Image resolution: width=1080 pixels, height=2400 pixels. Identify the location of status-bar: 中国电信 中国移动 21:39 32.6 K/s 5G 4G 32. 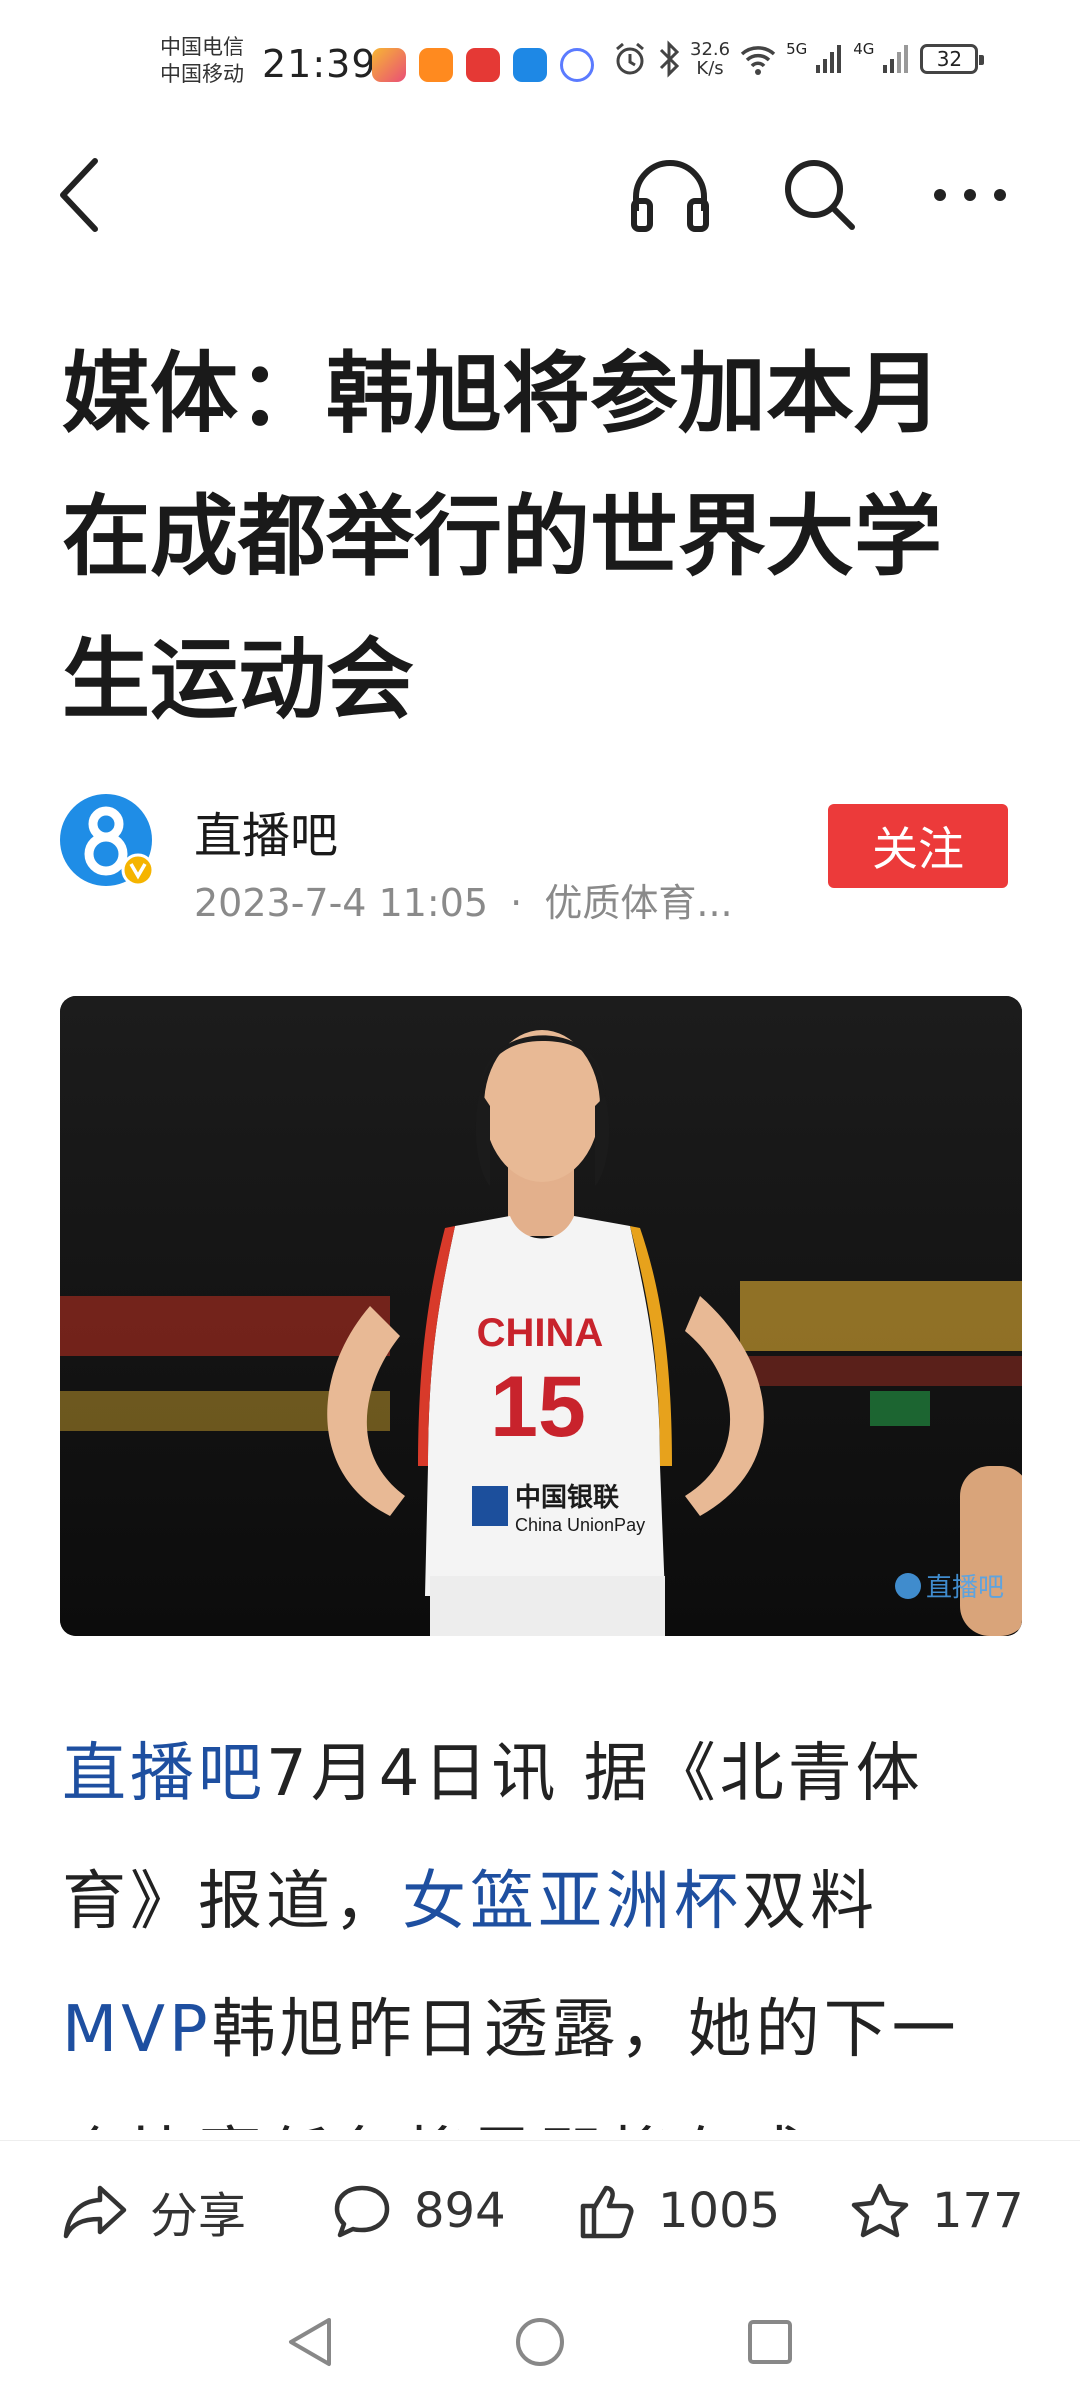
(540, 65).